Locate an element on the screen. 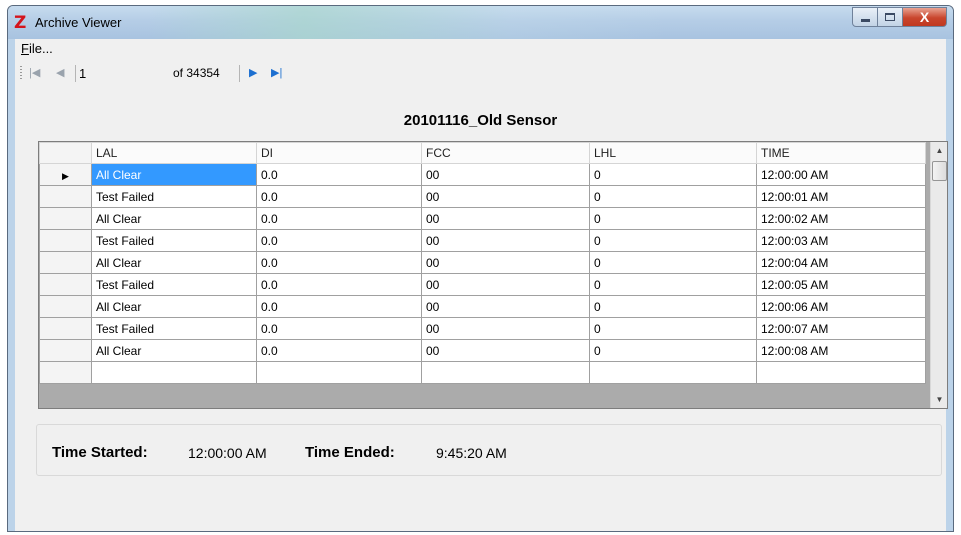 The width and height of the screenshot is (961, 535). table-row: All Clear 0.0 00 0 12:00:02 AM is located at coordinates (482, 218).